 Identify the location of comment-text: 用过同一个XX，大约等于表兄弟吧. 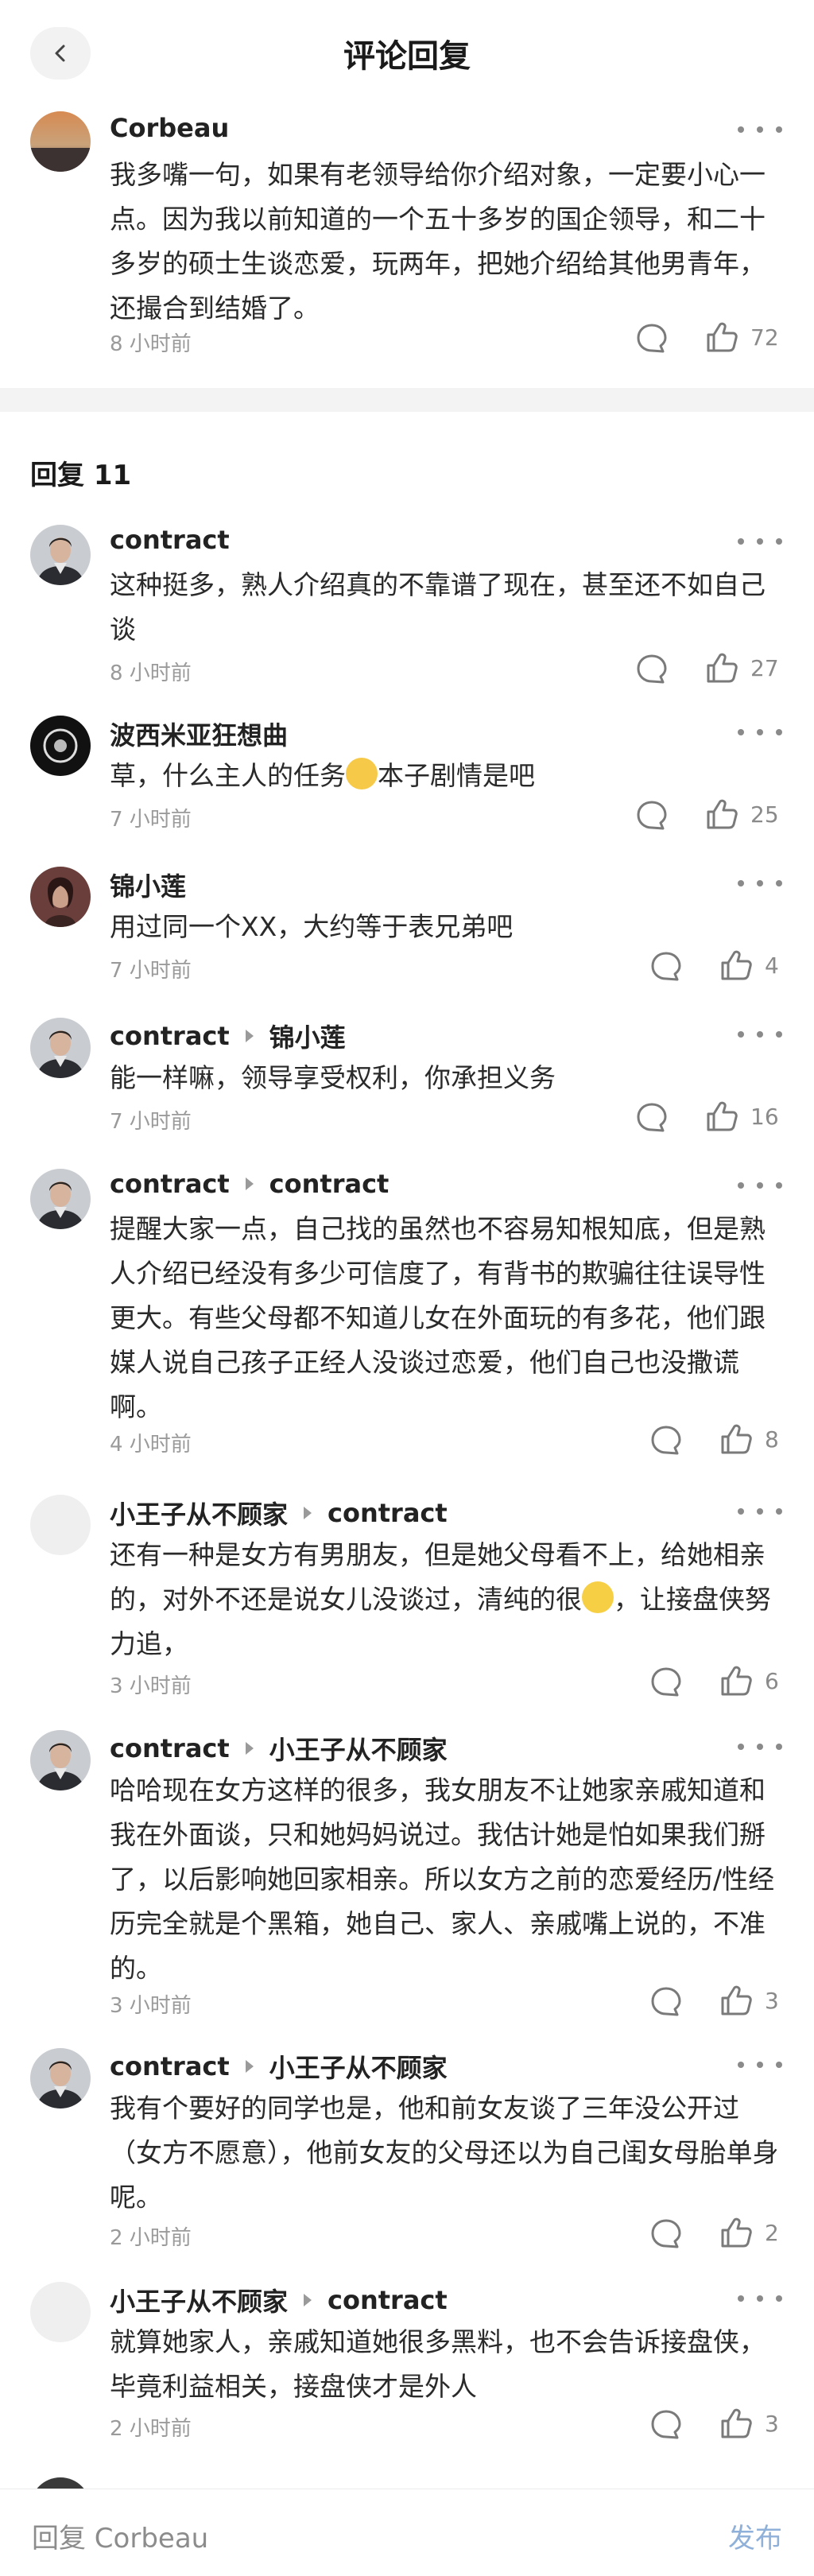
(312, 926).